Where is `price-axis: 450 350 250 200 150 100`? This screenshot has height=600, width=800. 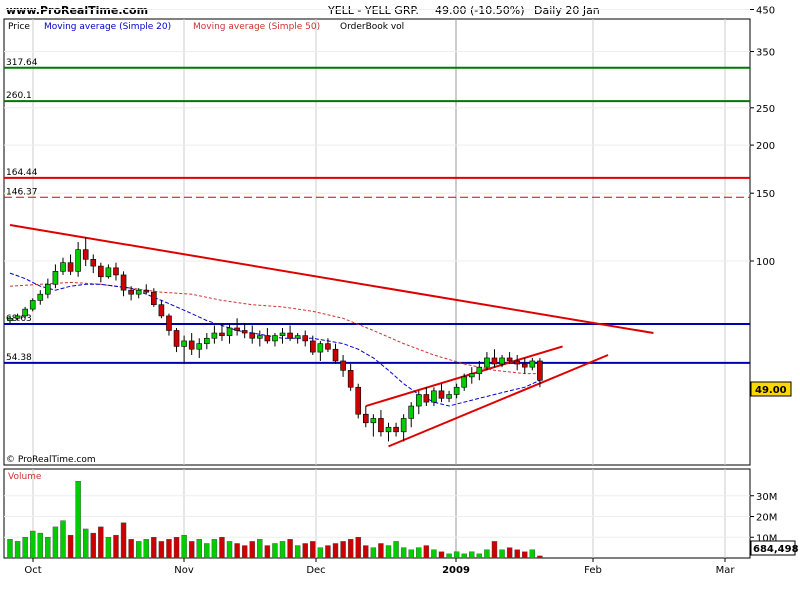
price-axis: 450 350 250 200 150 100 is located at coordinates (762, 137).